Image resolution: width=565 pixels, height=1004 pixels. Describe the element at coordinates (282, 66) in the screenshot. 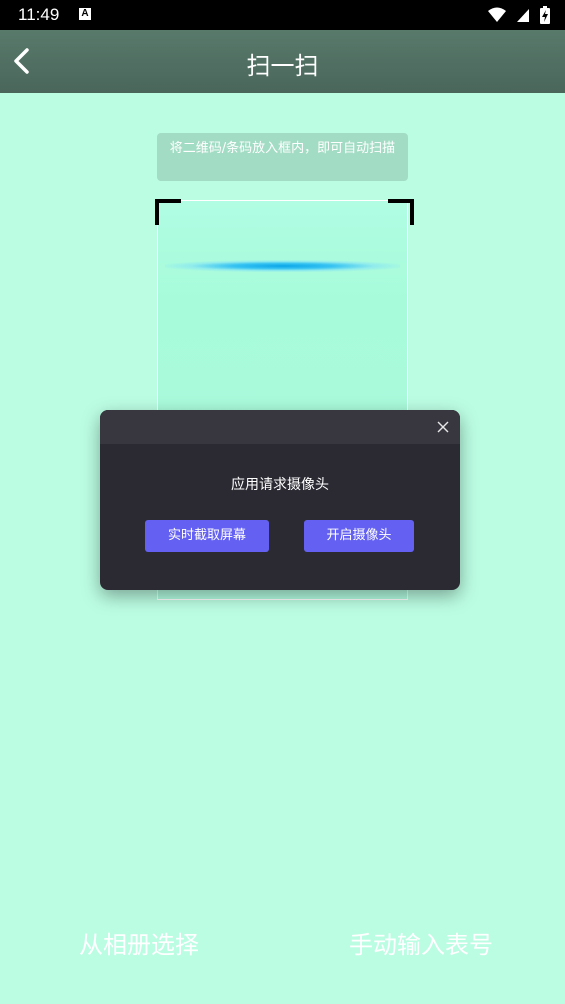

I see `page-title: 扫一扫` at that location.